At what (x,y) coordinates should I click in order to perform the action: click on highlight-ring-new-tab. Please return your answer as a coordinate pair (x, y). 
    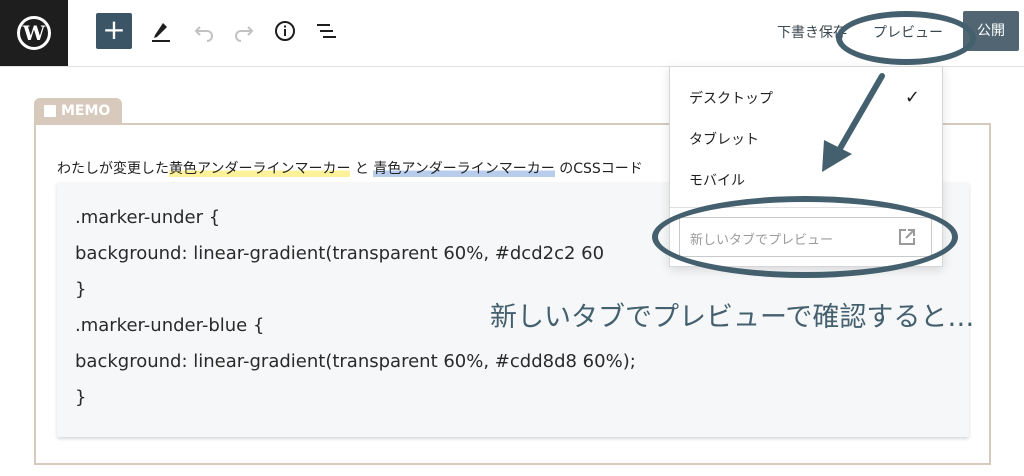
    Looking at the image, I should click on (805, 237).